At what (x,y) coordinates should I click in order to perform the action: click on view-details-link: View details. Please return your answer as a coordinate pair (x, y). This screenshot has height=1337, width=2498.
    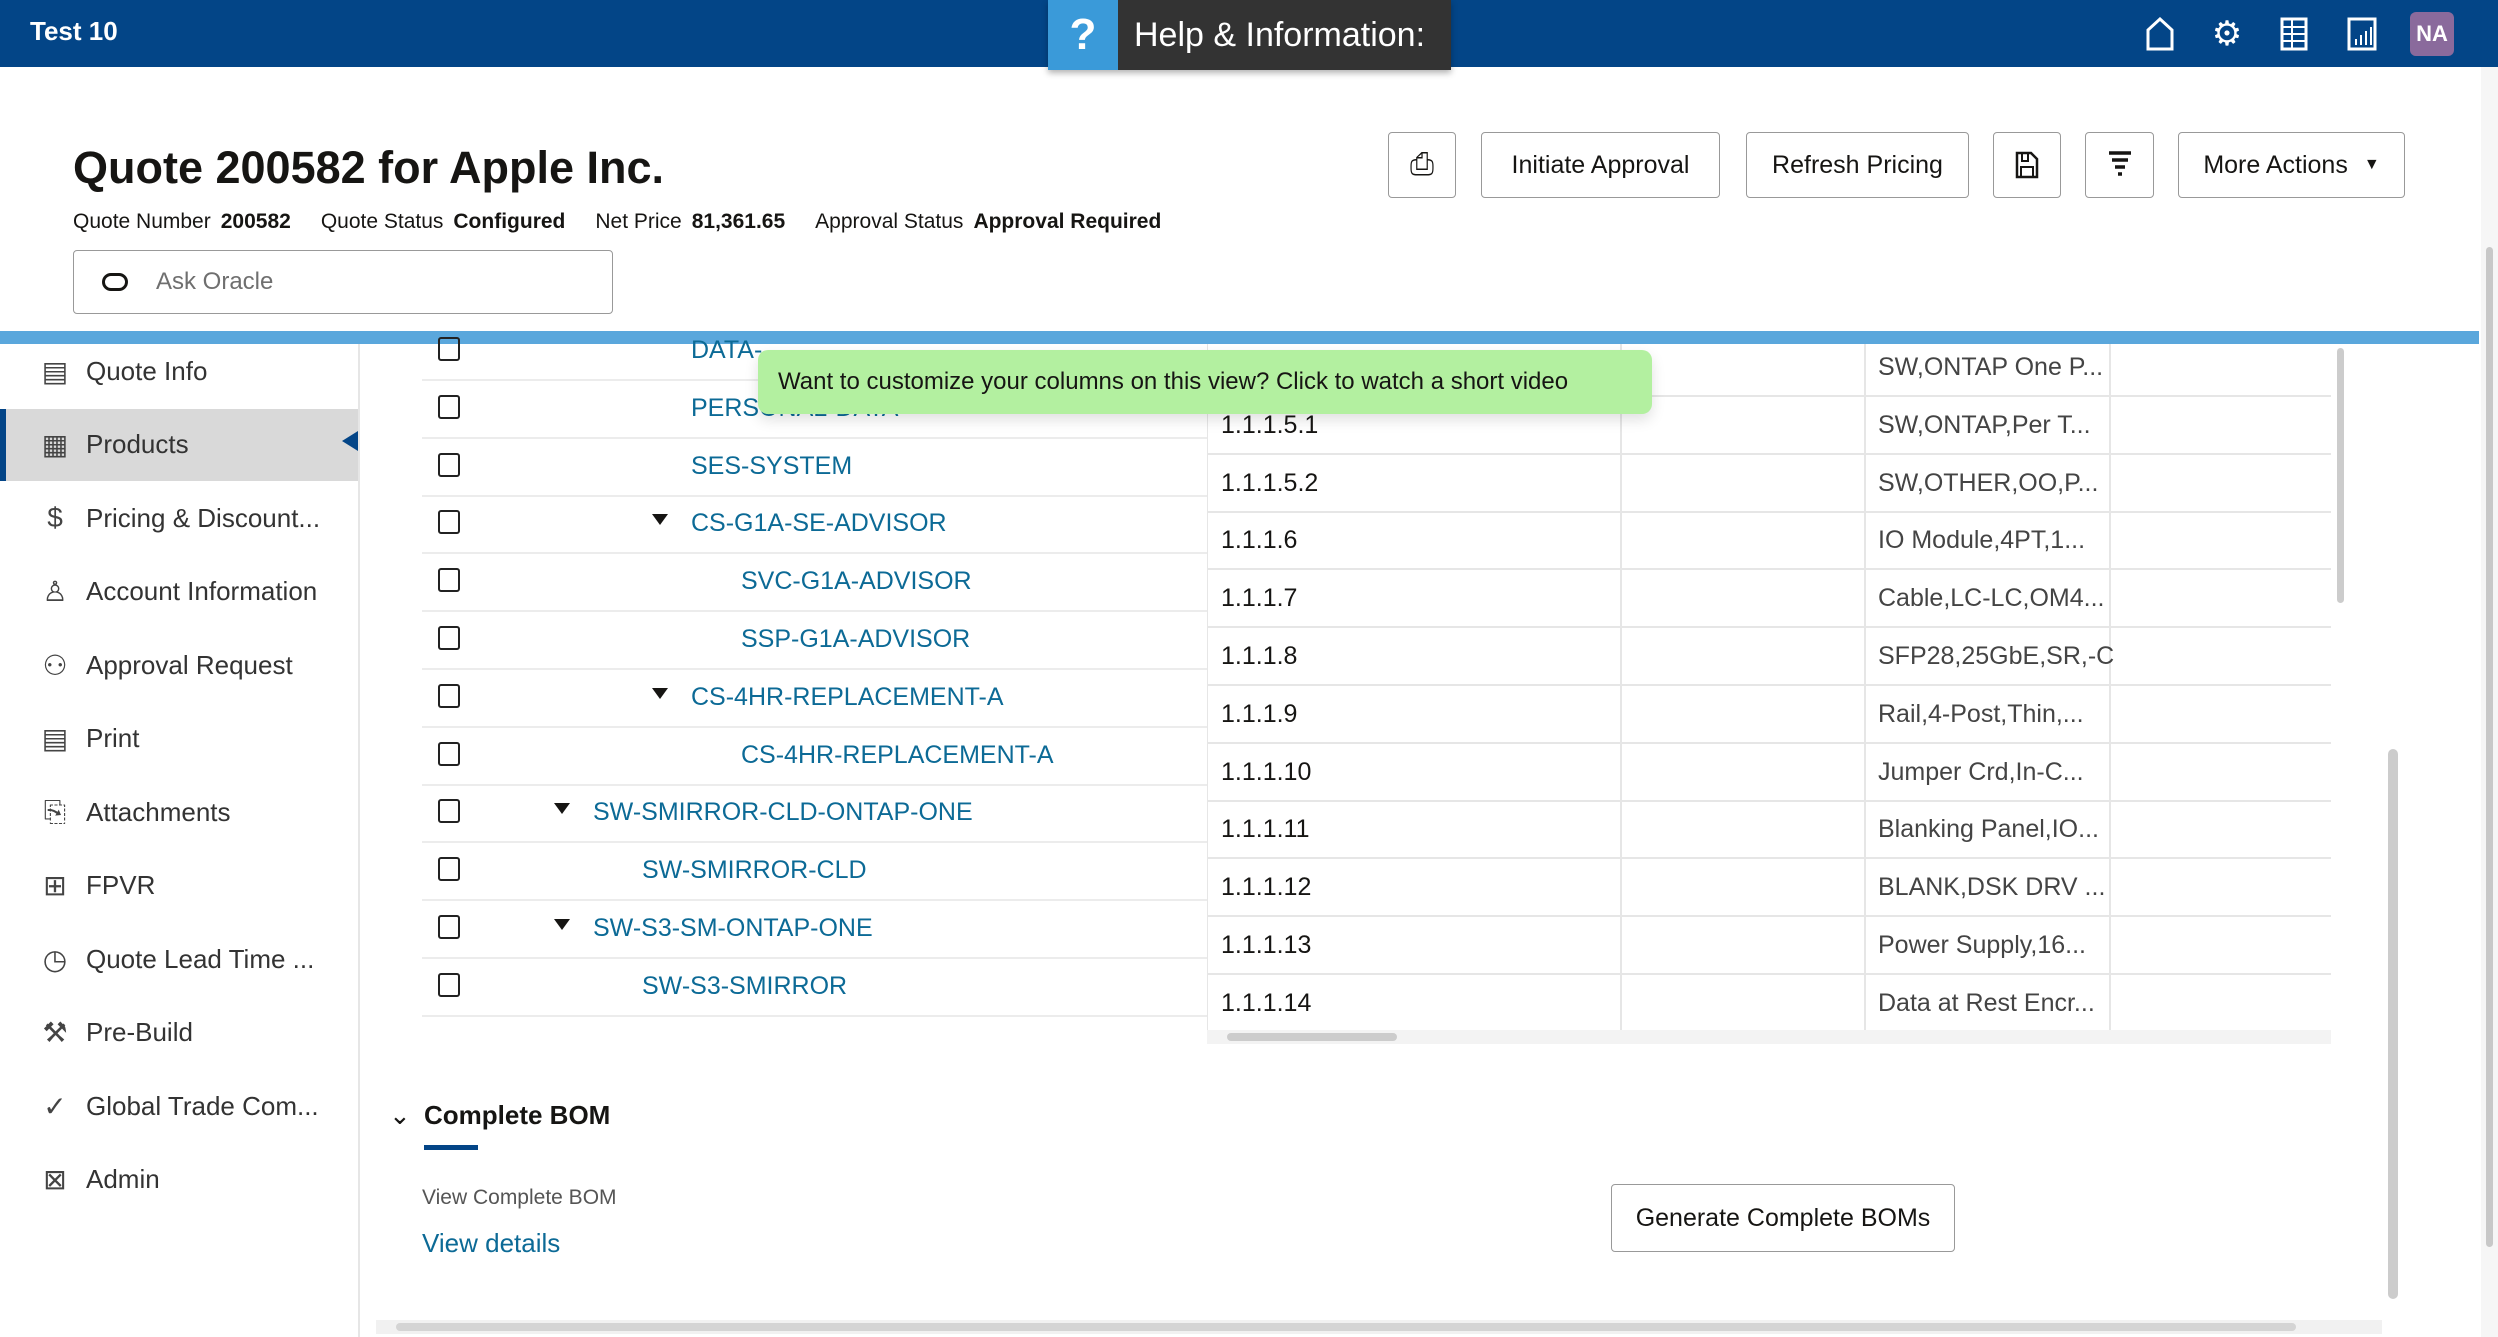
    Looking at the image, I should click on (491, 1243).